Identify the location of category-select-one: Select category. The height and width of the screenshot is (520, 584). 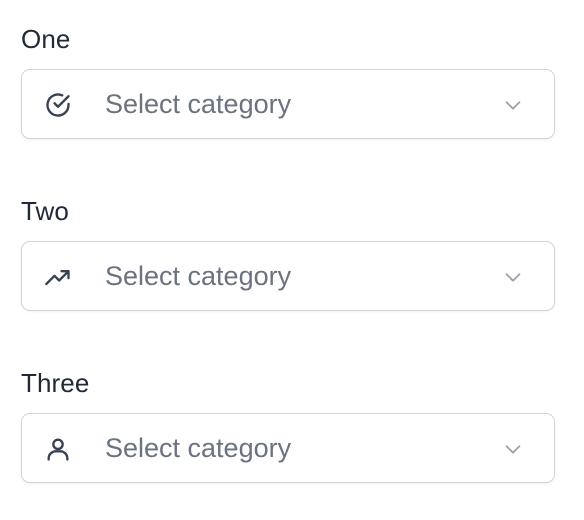
(288, 104).